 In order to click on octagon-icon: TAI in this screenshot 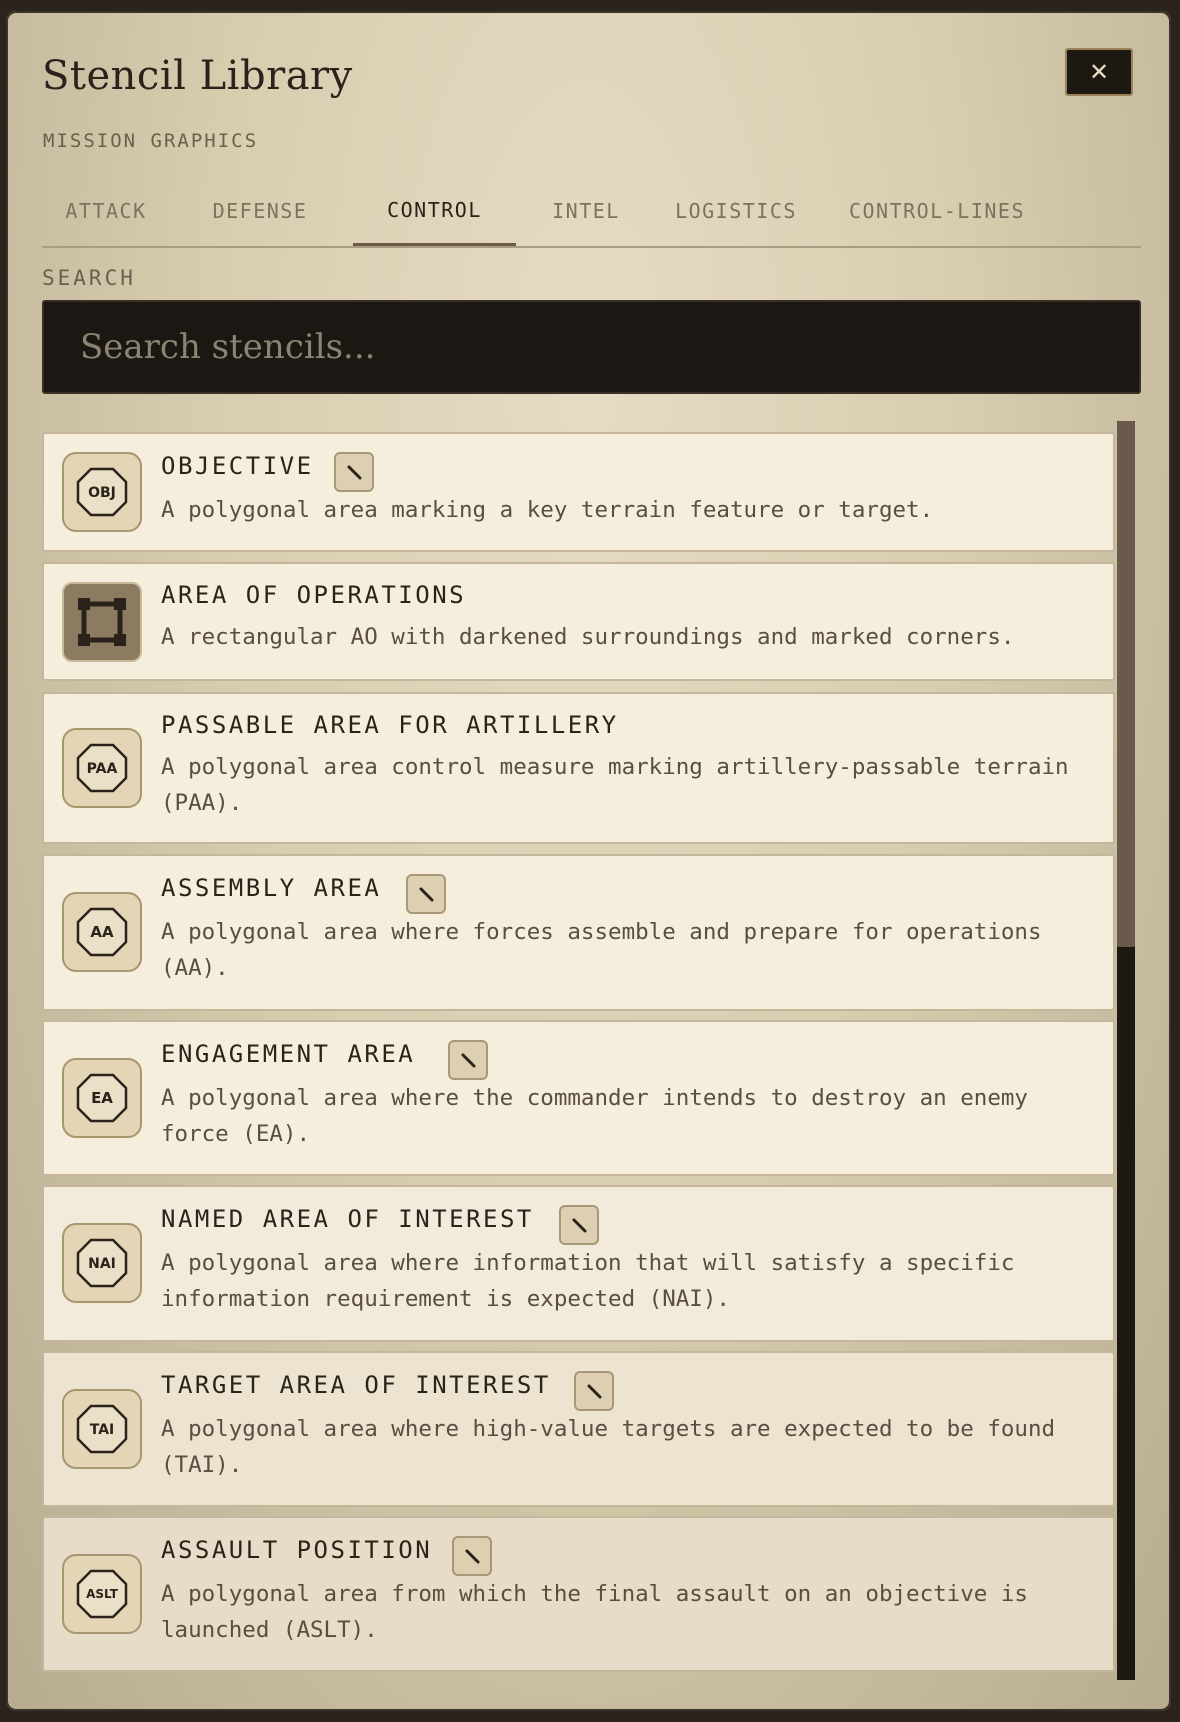, I will do `click(102, 1429)`.